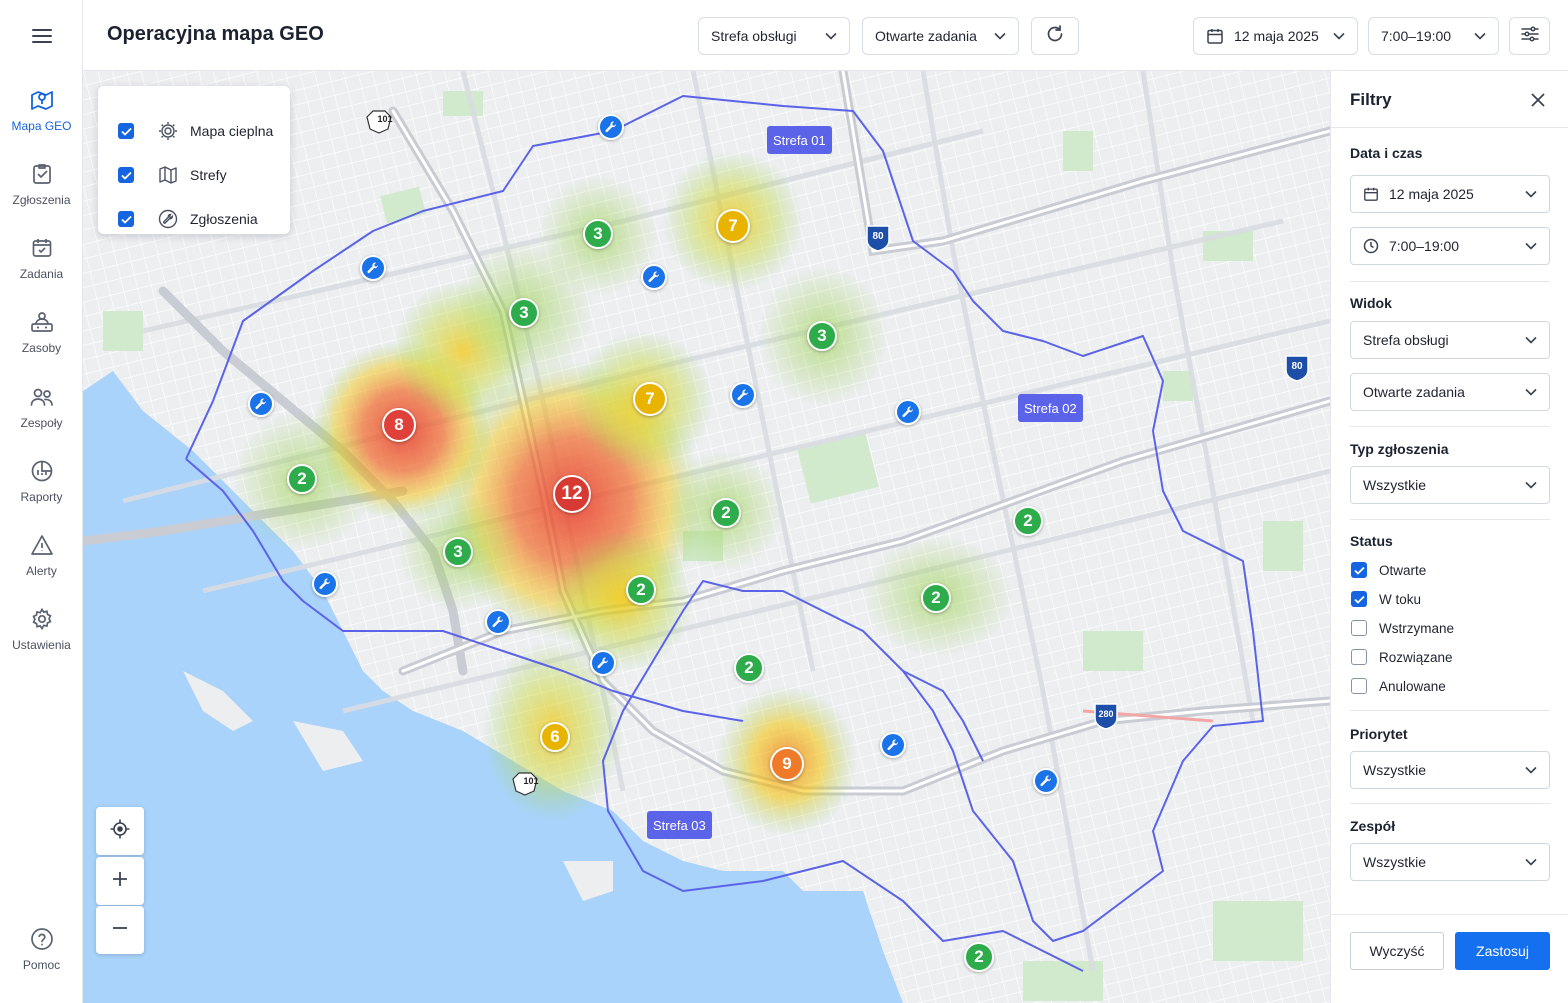 The height and width of the screenshot is (1003, 1568). What do you see at coordinates (41, 109) in the screenshot?
I see `sidebar-item-mapa-geo: Mapa GEO` at bounding box center [41, 109].